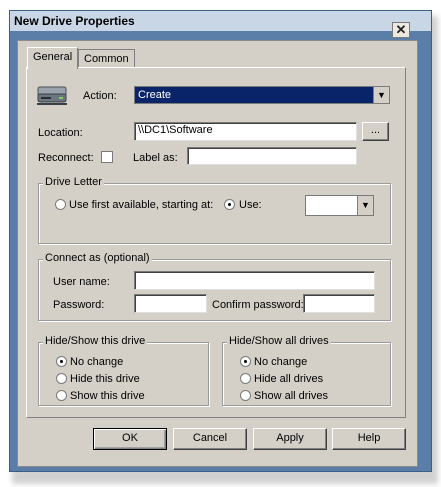 The width and height of the screenshot is (441, 487). What do you see at coordinates (210, 439) in the screenshot?
I see `cancel-button: Cancel` at bounding box center [210, 439].